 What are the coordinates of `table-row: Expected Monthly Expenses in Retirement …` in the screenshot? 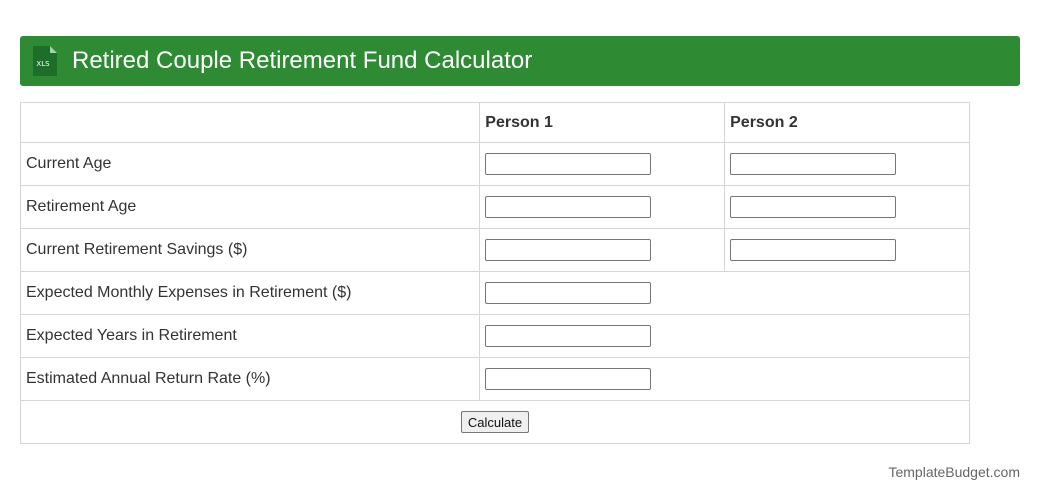 It's located at (494, 293).